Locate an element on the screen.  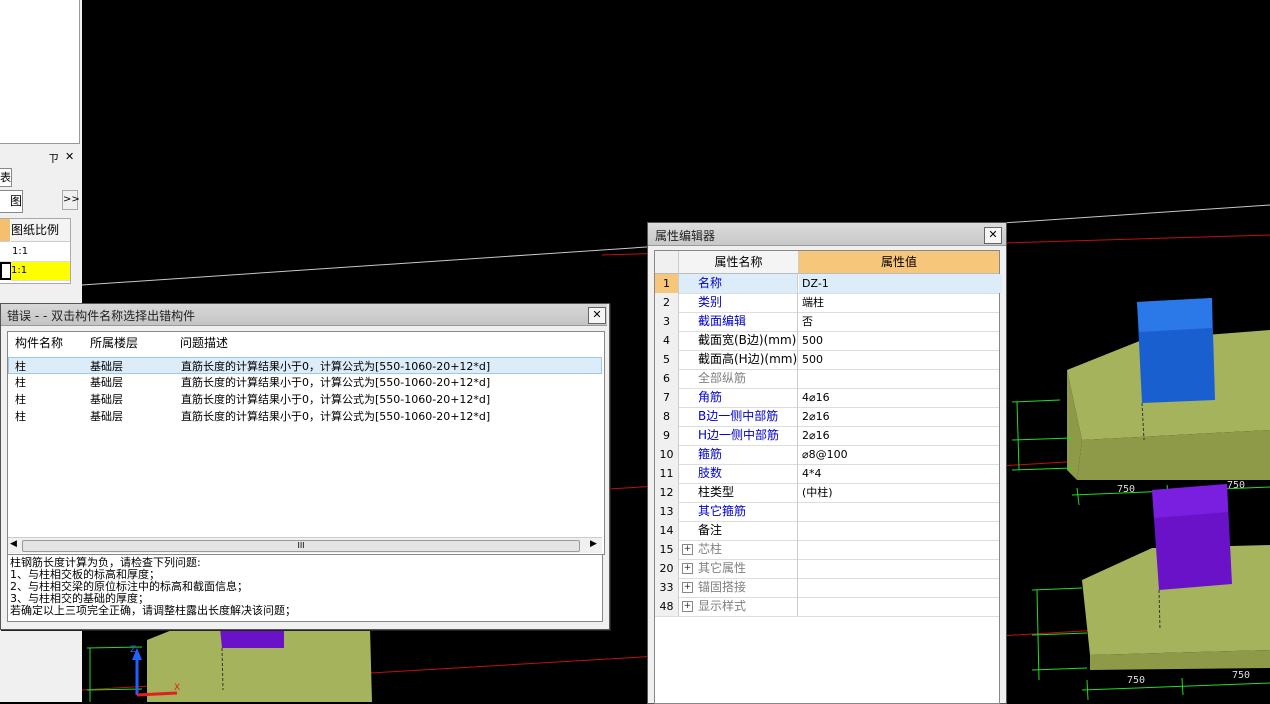
property-row: 33 + 锚固搭接 is located at coordinates (827, 588).